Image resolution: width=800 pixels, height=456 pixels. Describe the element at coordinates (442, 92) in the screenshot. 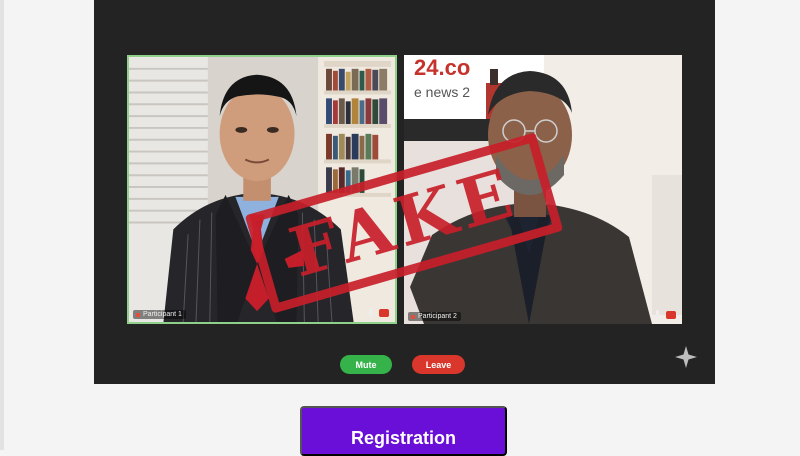

I see `backdrop-text-line-2: e news 2` at that location.